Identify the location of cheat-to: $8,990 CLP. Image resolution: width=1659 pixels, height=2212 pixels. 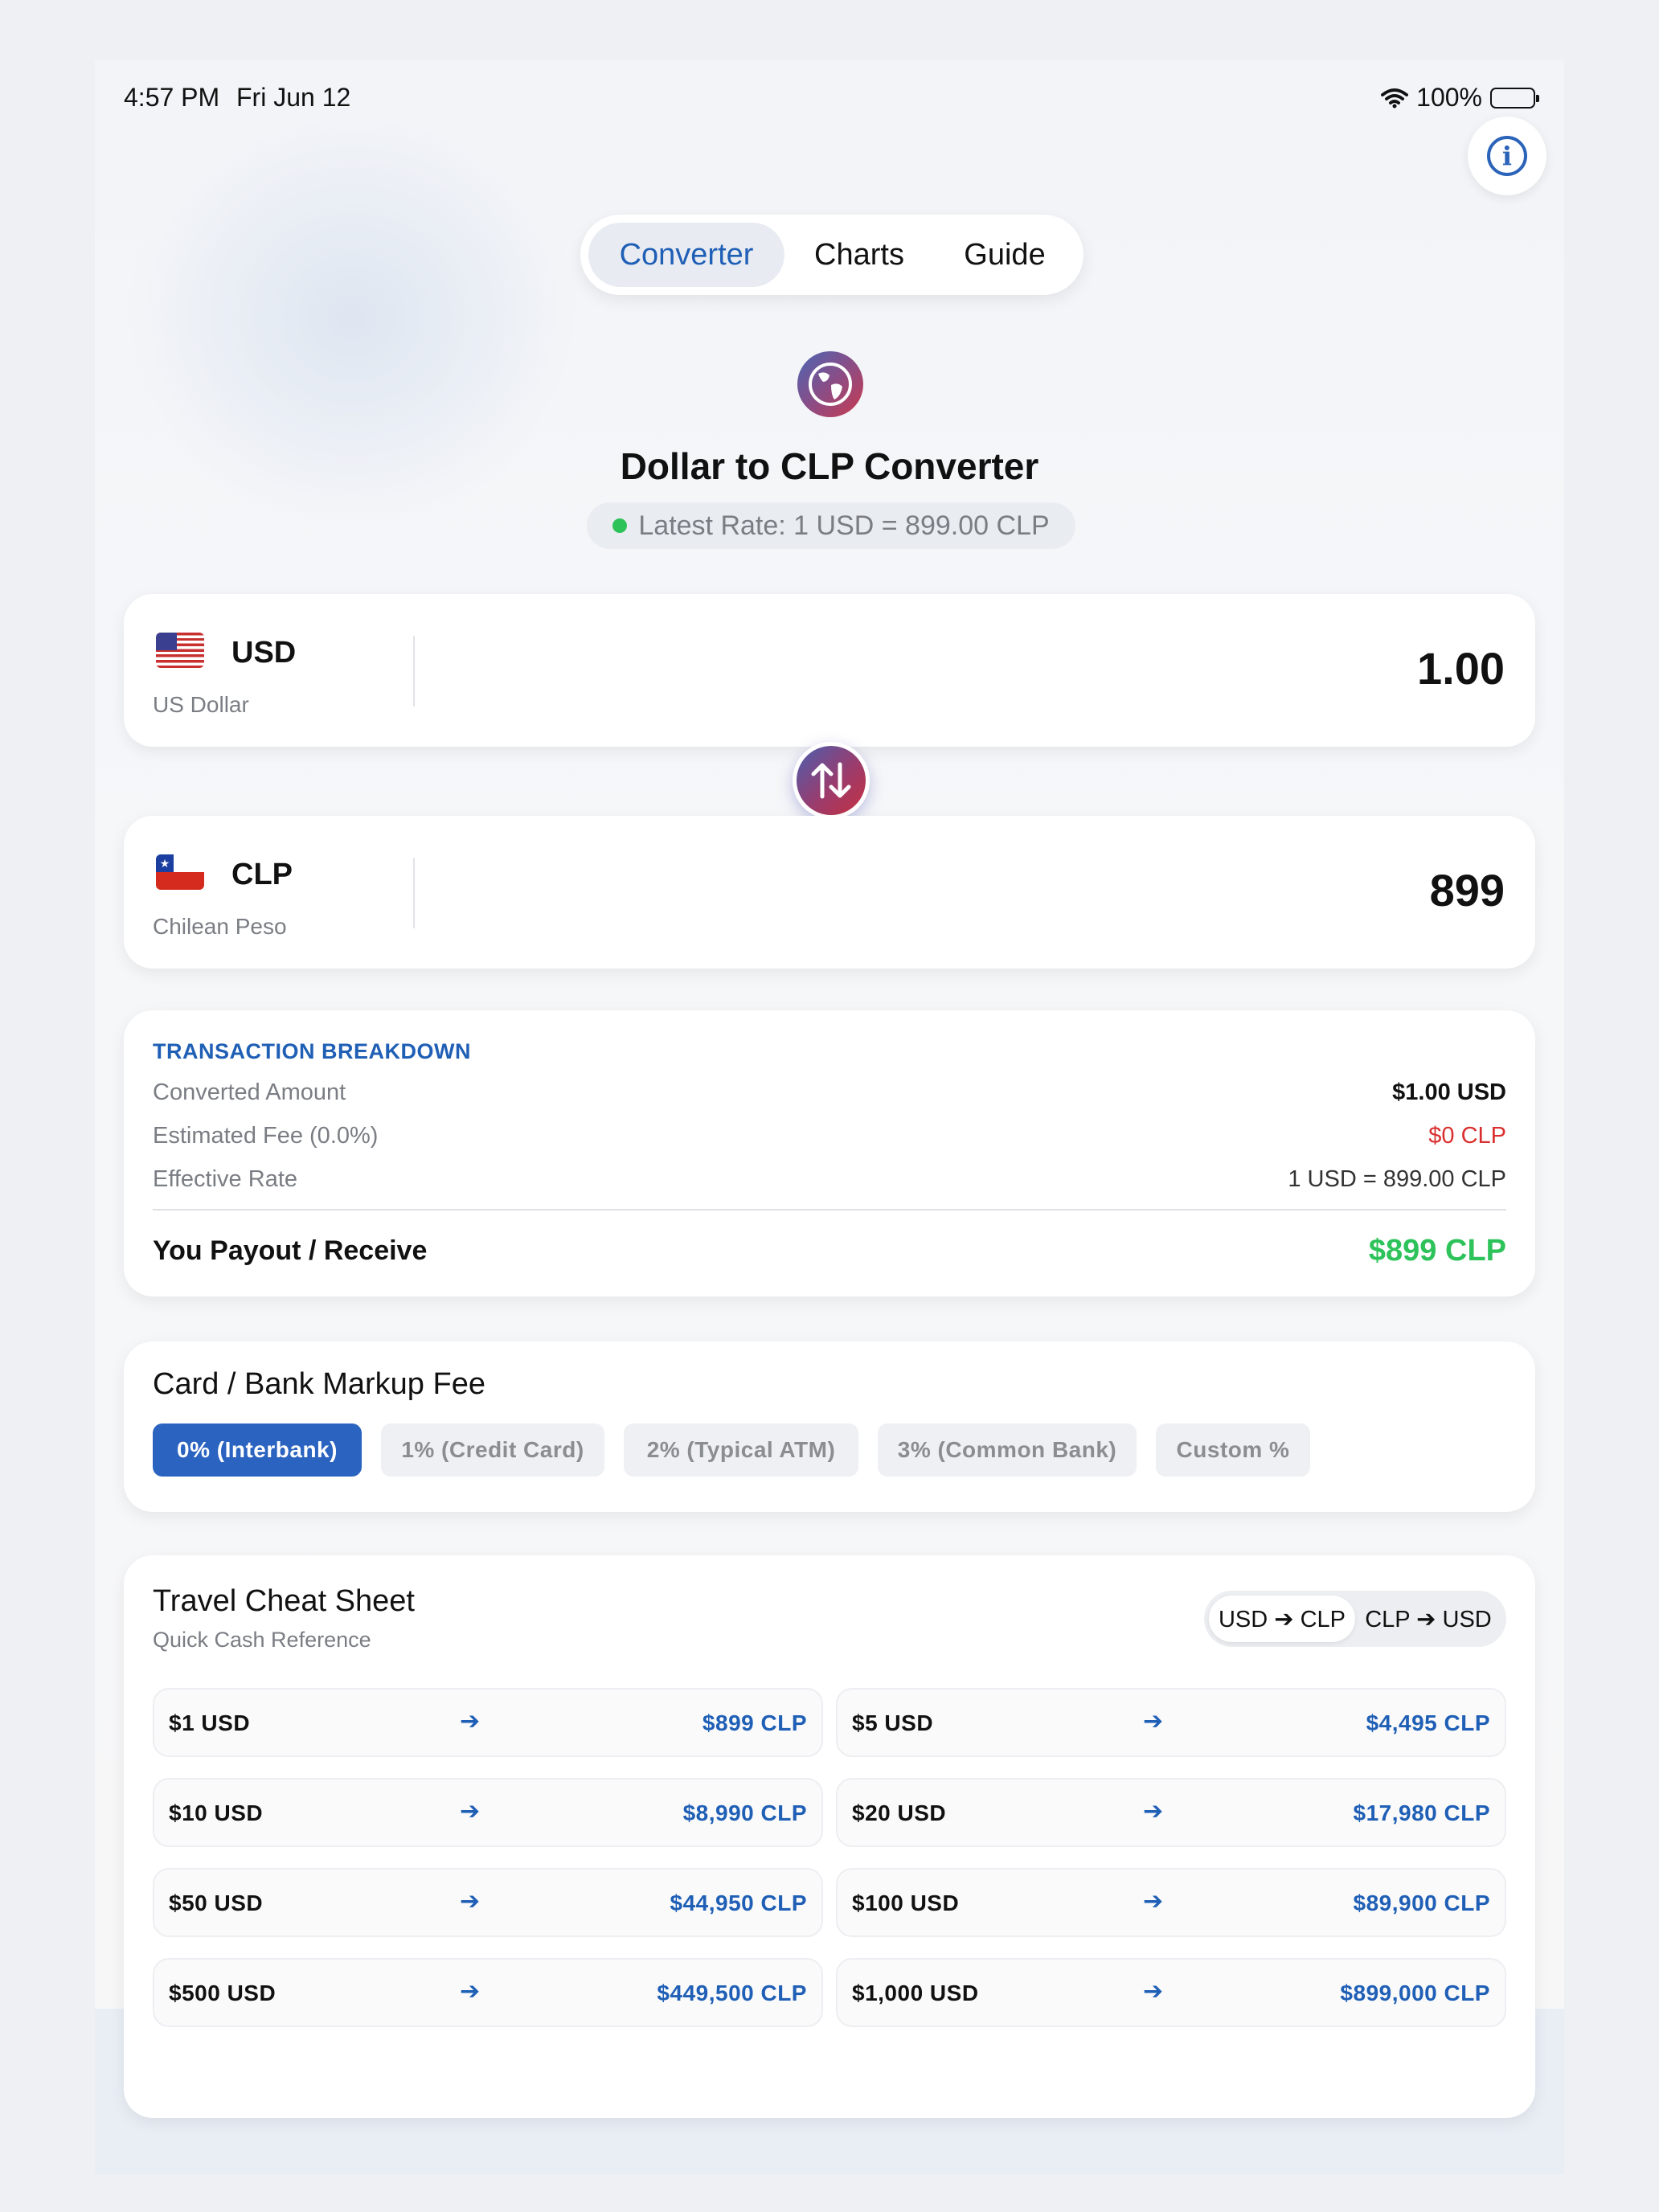
(744, 1812).